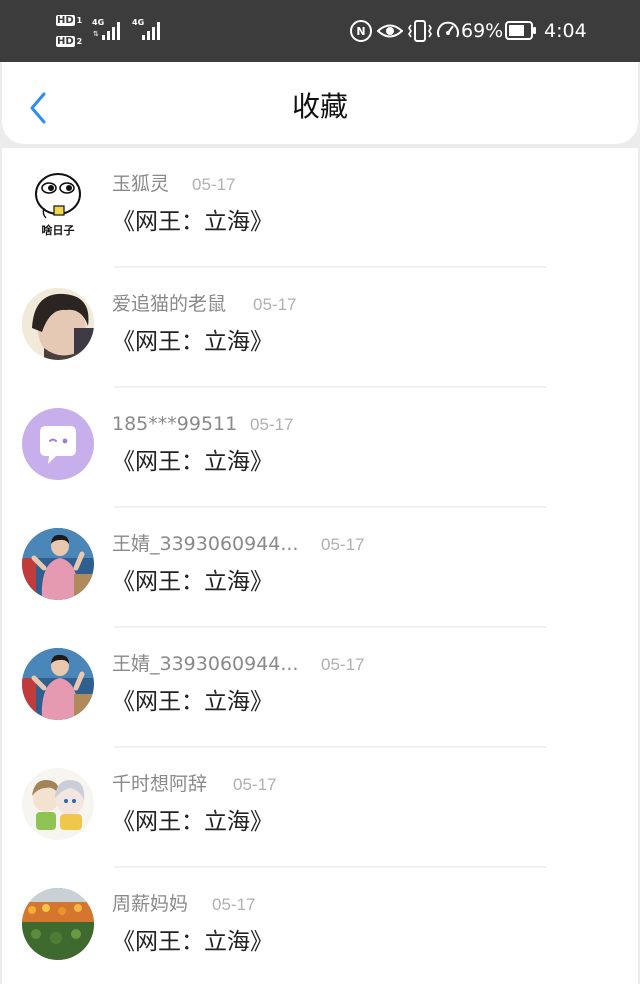 The image size is (640, 984). I want to click on avatar: 啥日子, so click(58, 204).